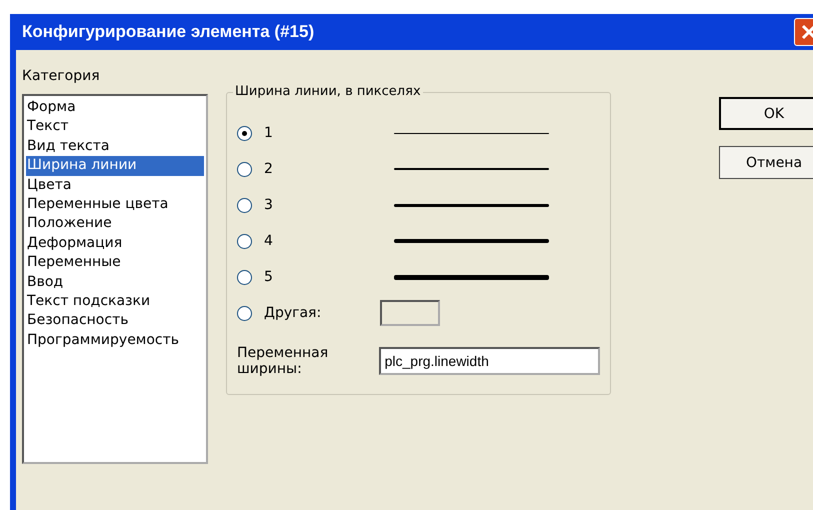 This screenshot has height=510, width=813. What do you see at coordinates (115, 321) in the screenshot?
I see `category-item: Безопасность` at bounding box center [115, 321].